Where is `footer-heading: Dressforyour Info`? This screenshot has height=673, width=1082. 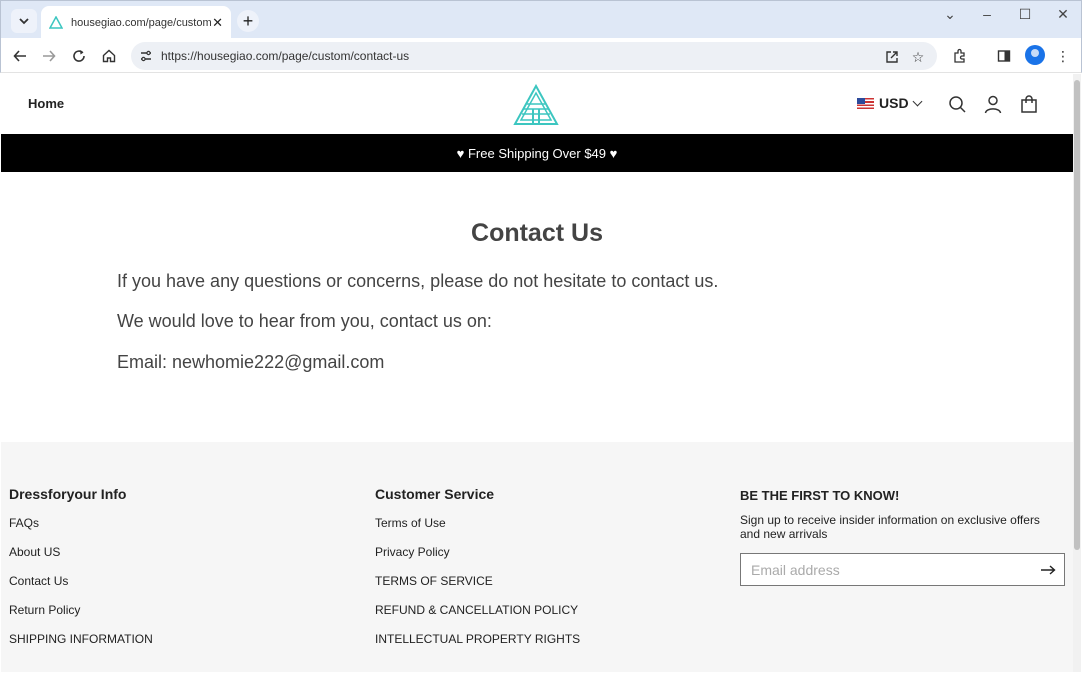
footer-heading: Dressforyour Info is located at coordinates (68, 494).